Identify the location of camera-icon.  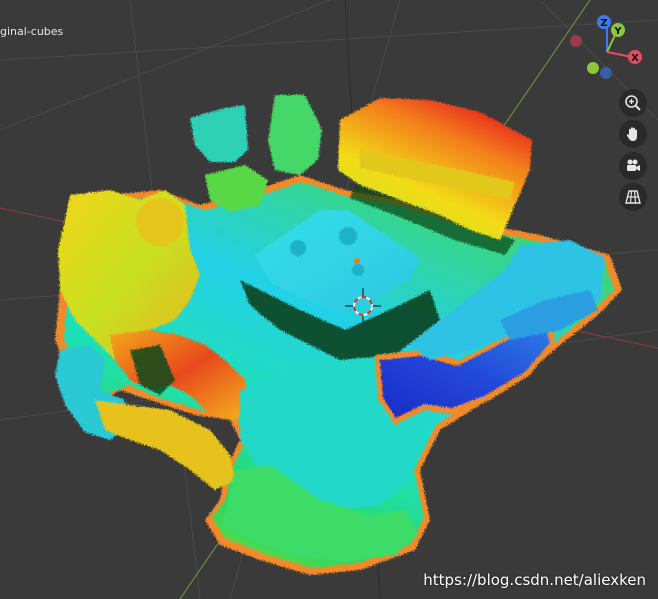
(633, 166).